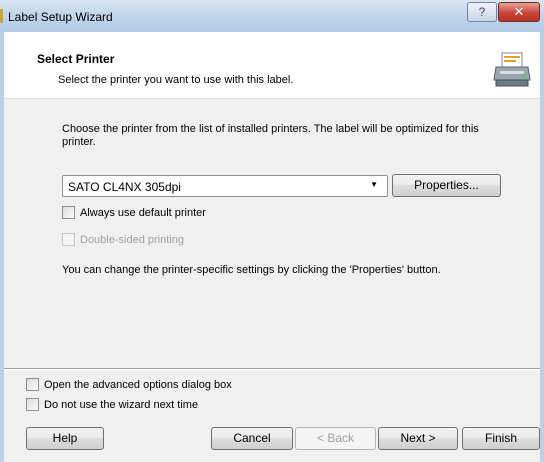 The width and height of the screenshot is (544, 462). I want to click on help-button: Help, so click(65, 438).